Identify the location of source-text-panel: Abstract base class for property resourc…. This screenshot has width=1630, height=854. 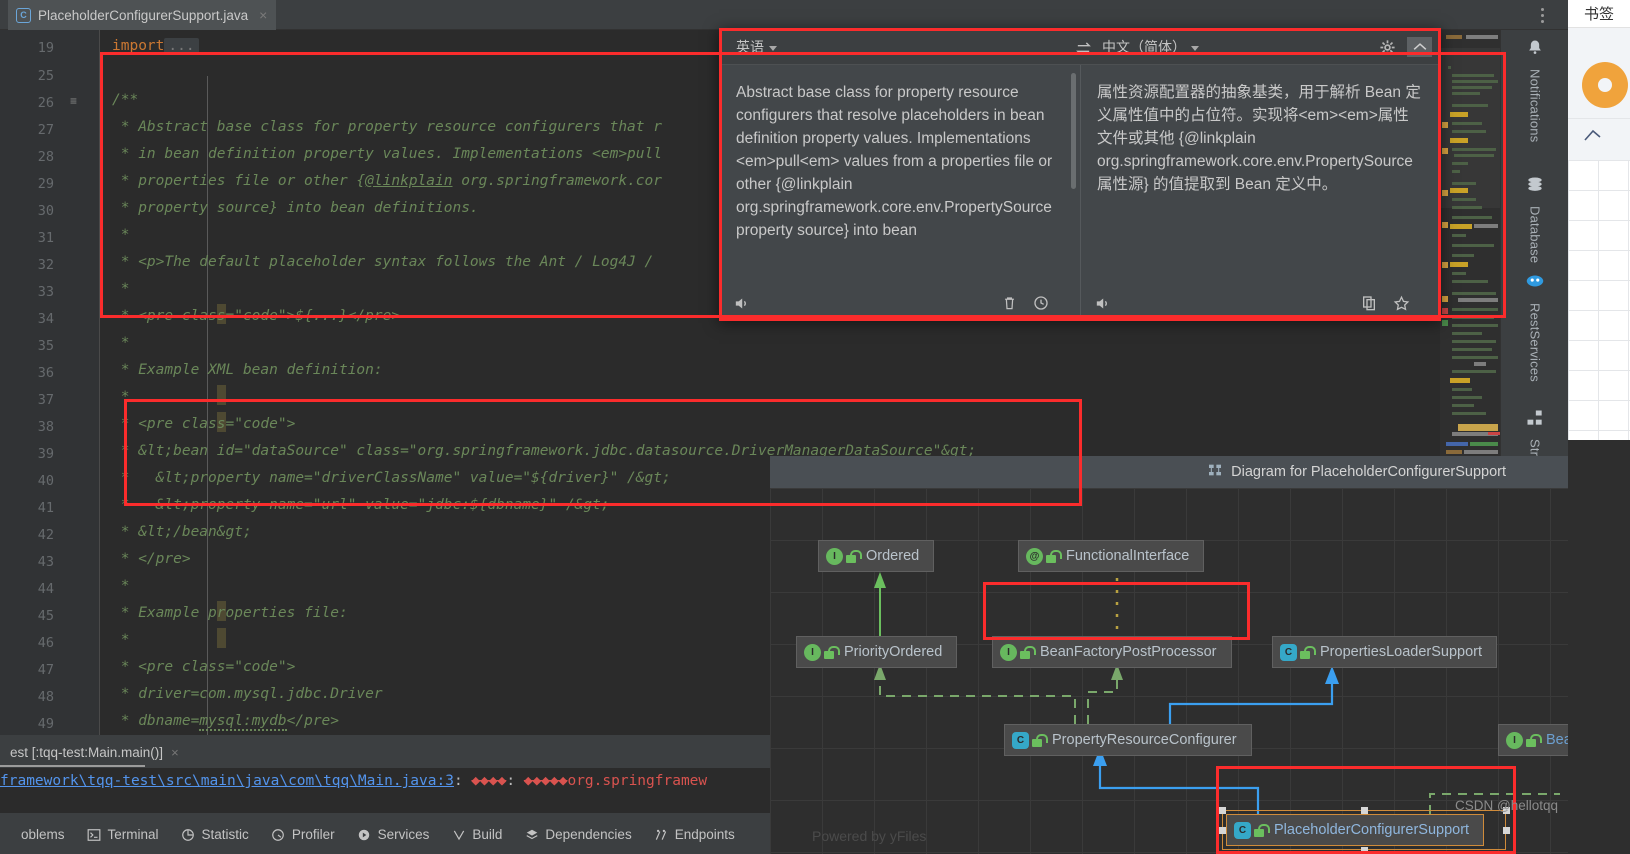
(900, 175).